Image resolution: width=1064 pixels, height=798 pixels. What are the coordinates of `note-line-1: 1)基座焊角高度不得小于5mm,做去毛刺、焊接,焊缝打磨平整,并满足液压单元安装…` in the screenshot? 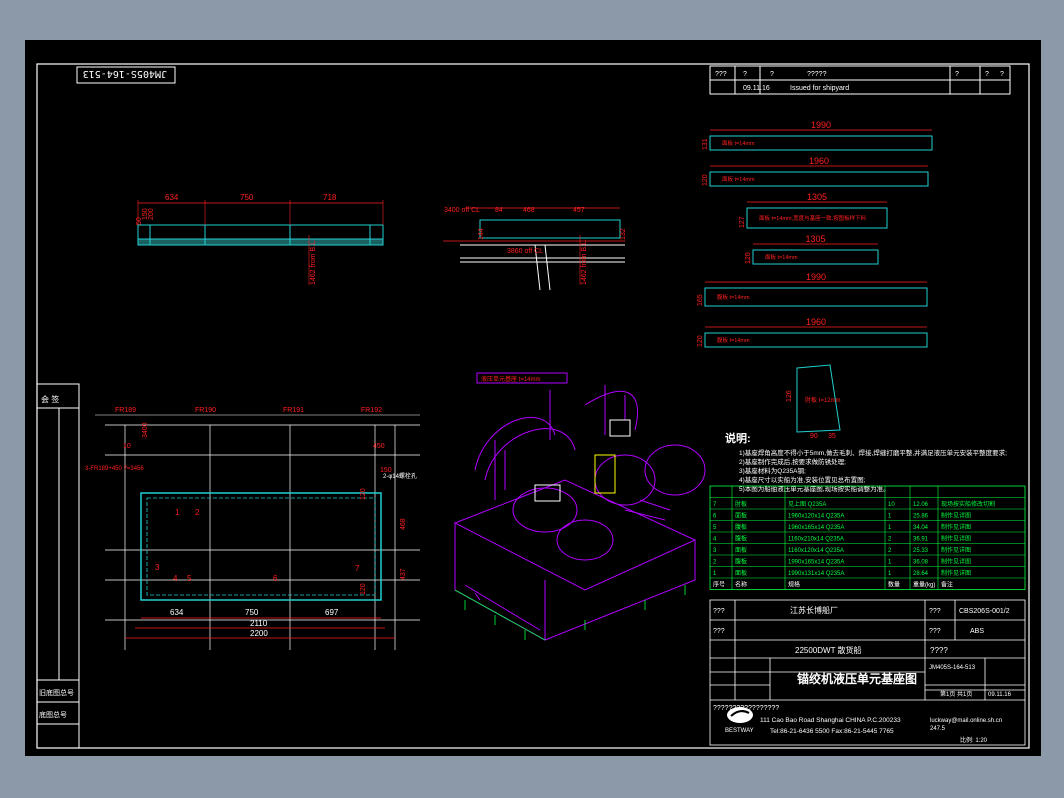 It's located at (873, 452).